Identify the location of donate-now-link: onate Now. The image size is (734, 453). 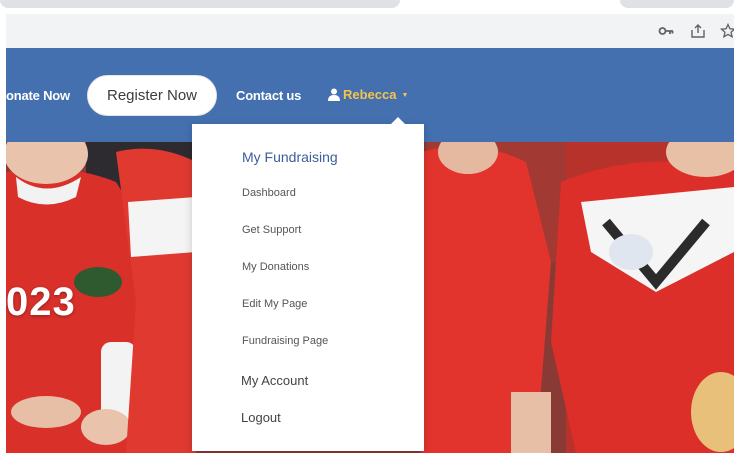
(38, 95).